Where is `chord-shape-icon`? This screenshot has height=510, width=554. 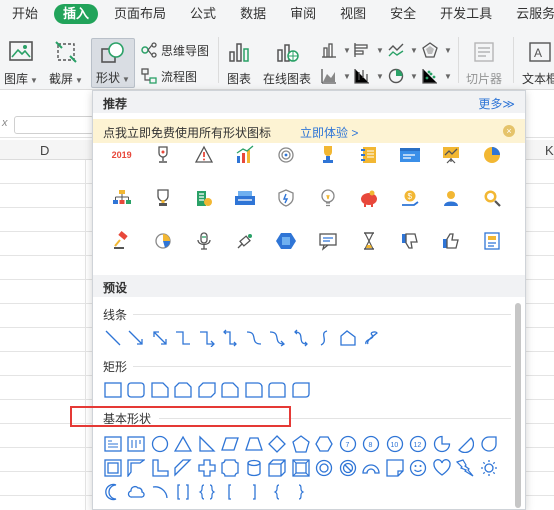 chord-shape-icon is located at coordinates (466, 444).